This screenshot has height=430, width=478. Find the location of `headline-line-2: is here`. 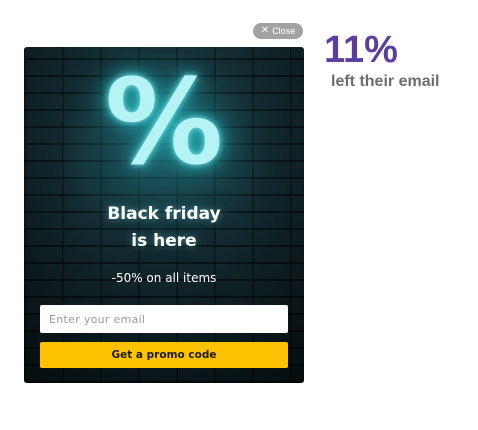

headline-line-2: is here is located at coordinates (164, 241).